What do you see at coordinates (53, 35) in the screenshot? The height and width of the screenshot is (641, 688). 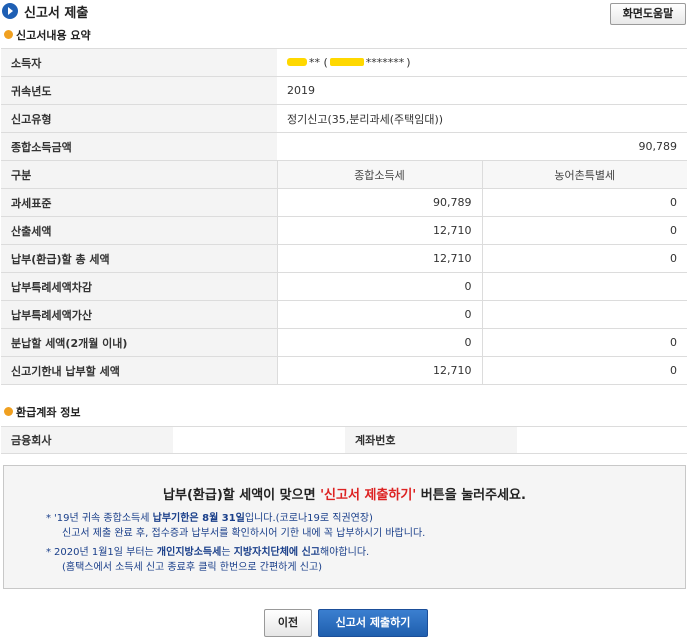 I see `summary-section-title: 신고서내용 요약` at bounding box center [53, 35].